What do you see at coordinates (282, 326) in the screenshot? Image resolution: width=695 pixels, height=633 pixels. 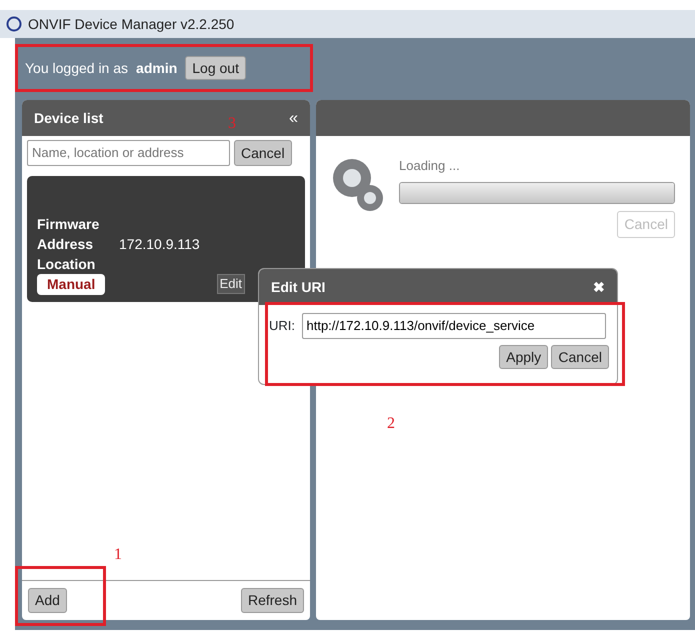 I see `field-label: URI:` at bounding box center [282, 326].